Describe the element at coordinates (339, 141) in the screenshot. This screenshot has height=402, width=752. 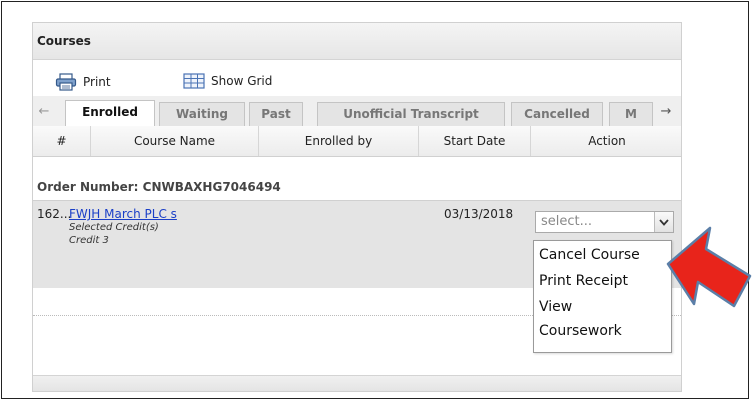
I see `column-header-enrolled-by: Enrolled by` at that location.